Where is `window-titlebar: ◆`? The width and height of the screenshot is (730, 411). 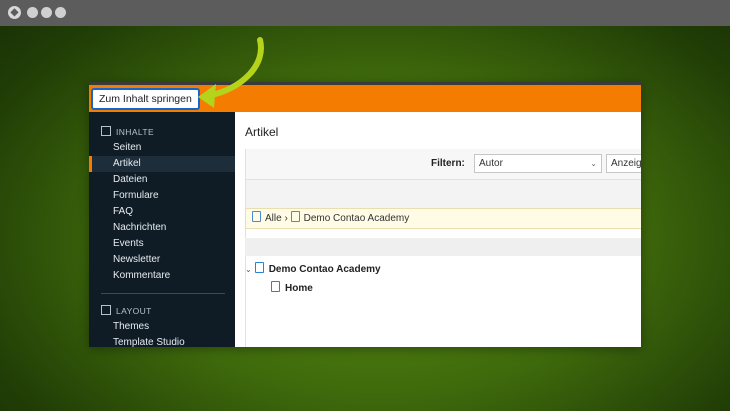
window-titlebar: ◆ is located at coordinates (365, 13).